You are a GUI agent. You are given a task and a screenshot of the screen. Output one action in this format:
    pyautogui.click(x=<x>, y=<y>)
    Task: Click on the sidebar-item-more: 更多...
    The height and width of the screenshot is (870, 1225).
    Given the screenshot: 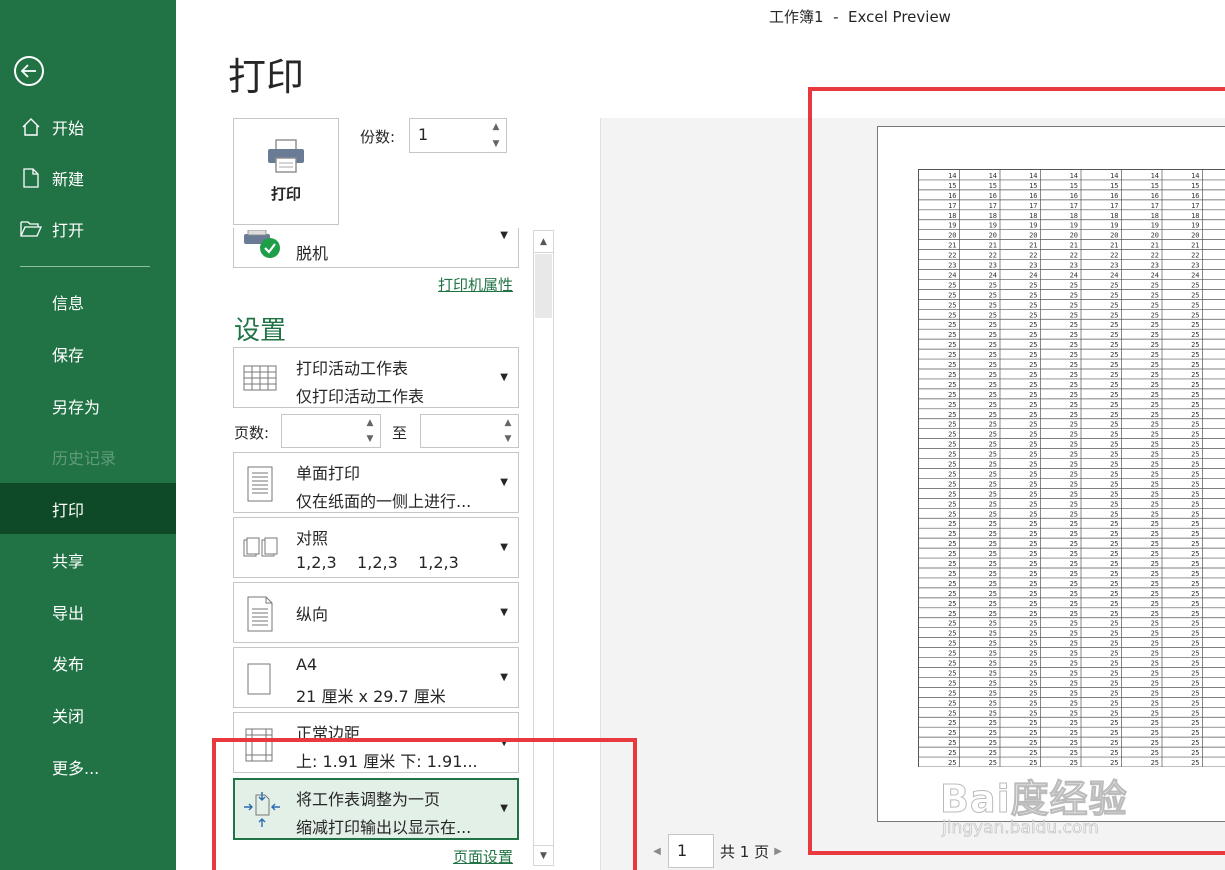 What is the action you would take?
    pyautogui.click(x=88, y=766)
    